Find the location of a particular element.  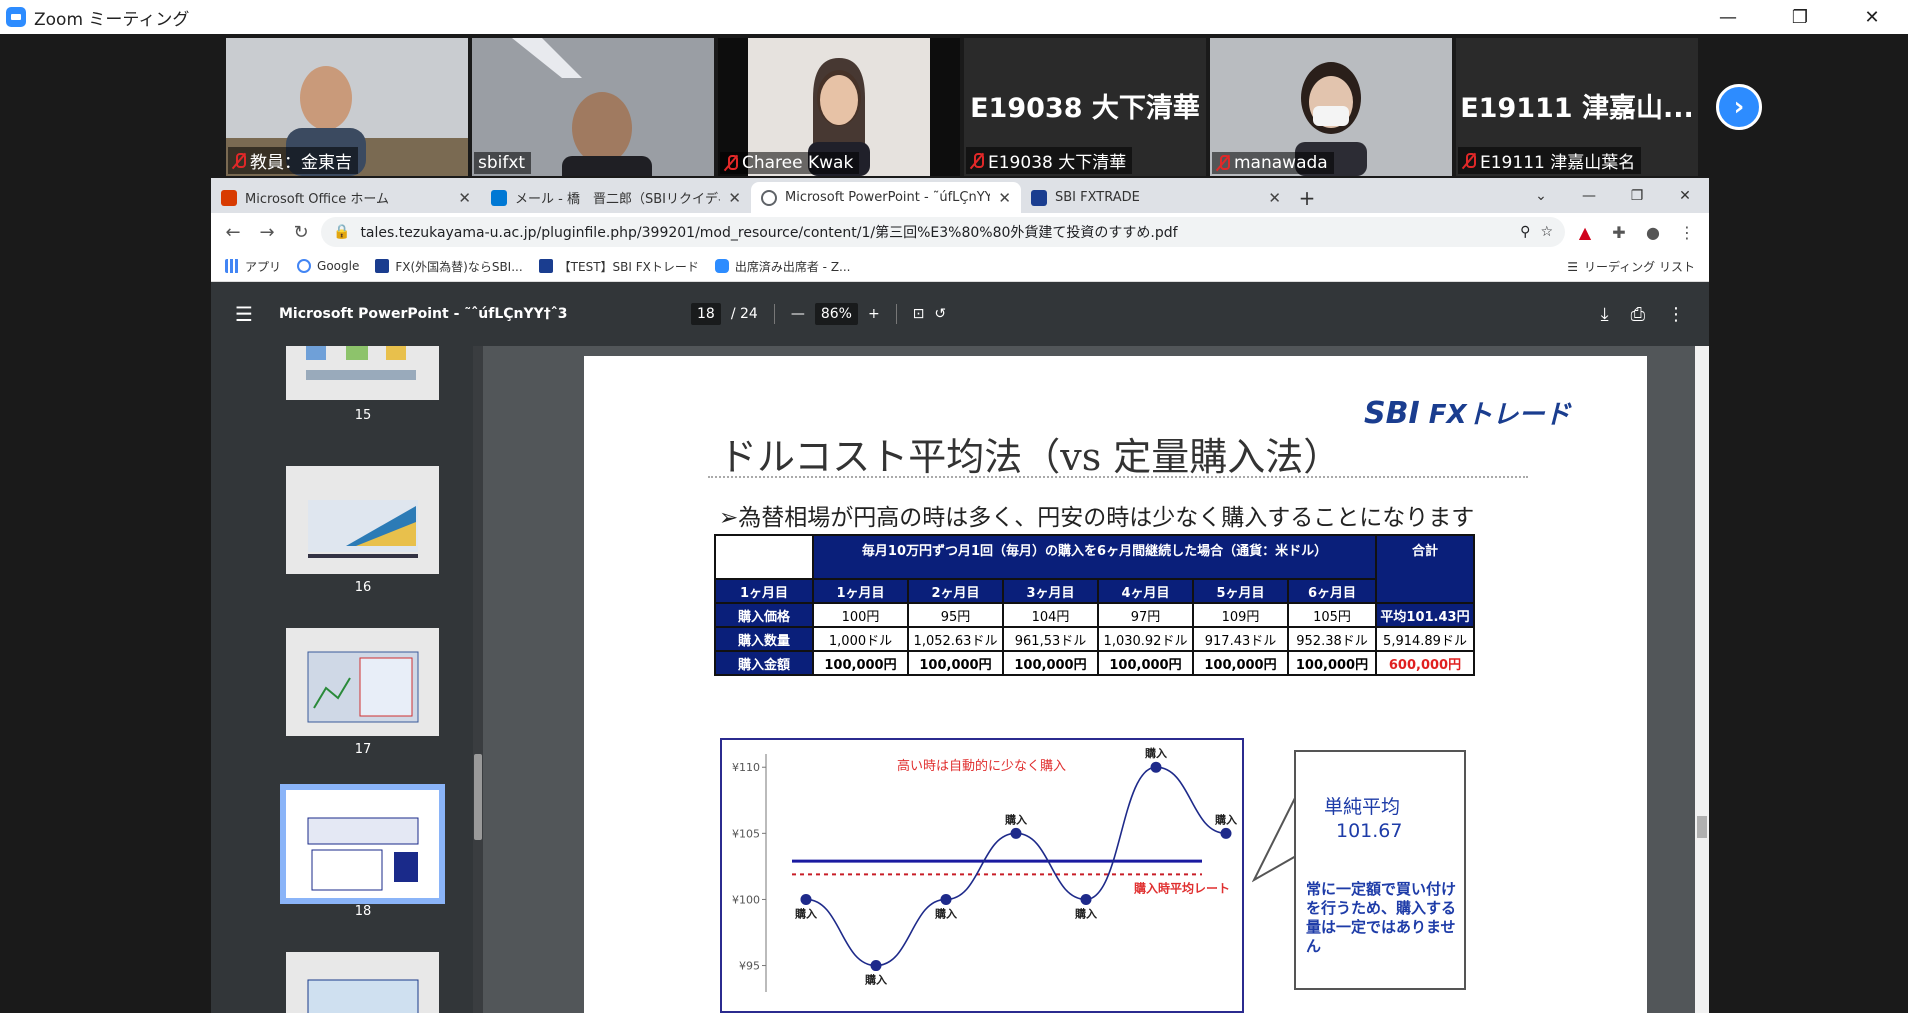

y-tick-label: ¥95 is located at coordinates (749, 966).